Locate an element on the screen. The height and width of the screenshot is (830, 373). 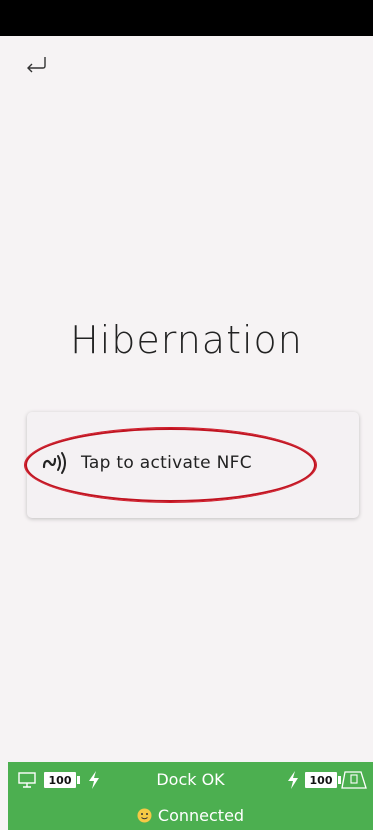
nfc-card: Tap to activate NFC is located at coordinates (192, 465).